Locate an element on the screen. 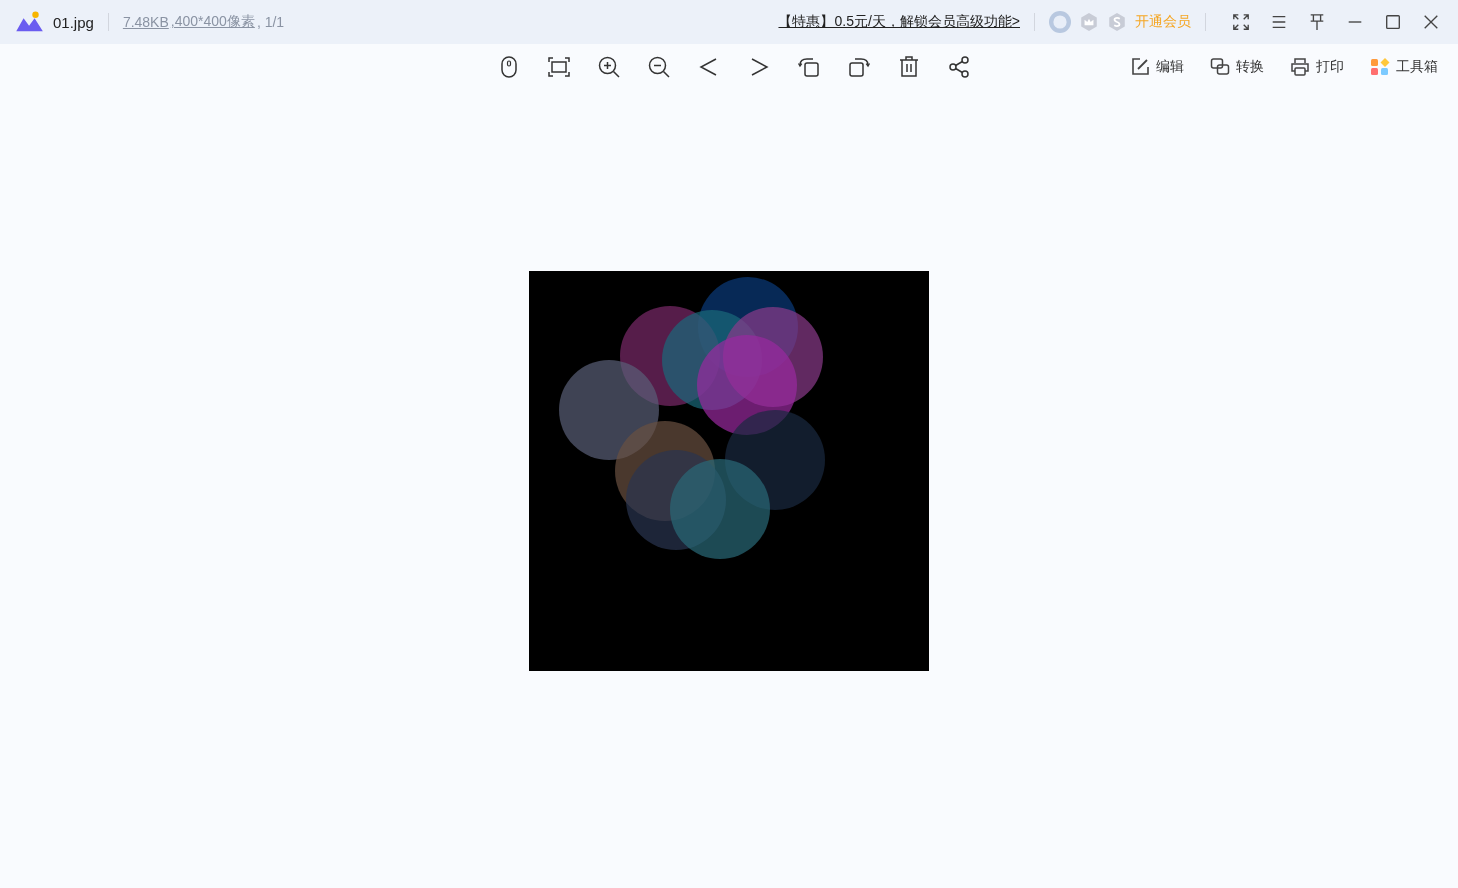 The height and width of the screenshot is (888, 1458). rotate-right-icon is located at coordinates (859, 67).